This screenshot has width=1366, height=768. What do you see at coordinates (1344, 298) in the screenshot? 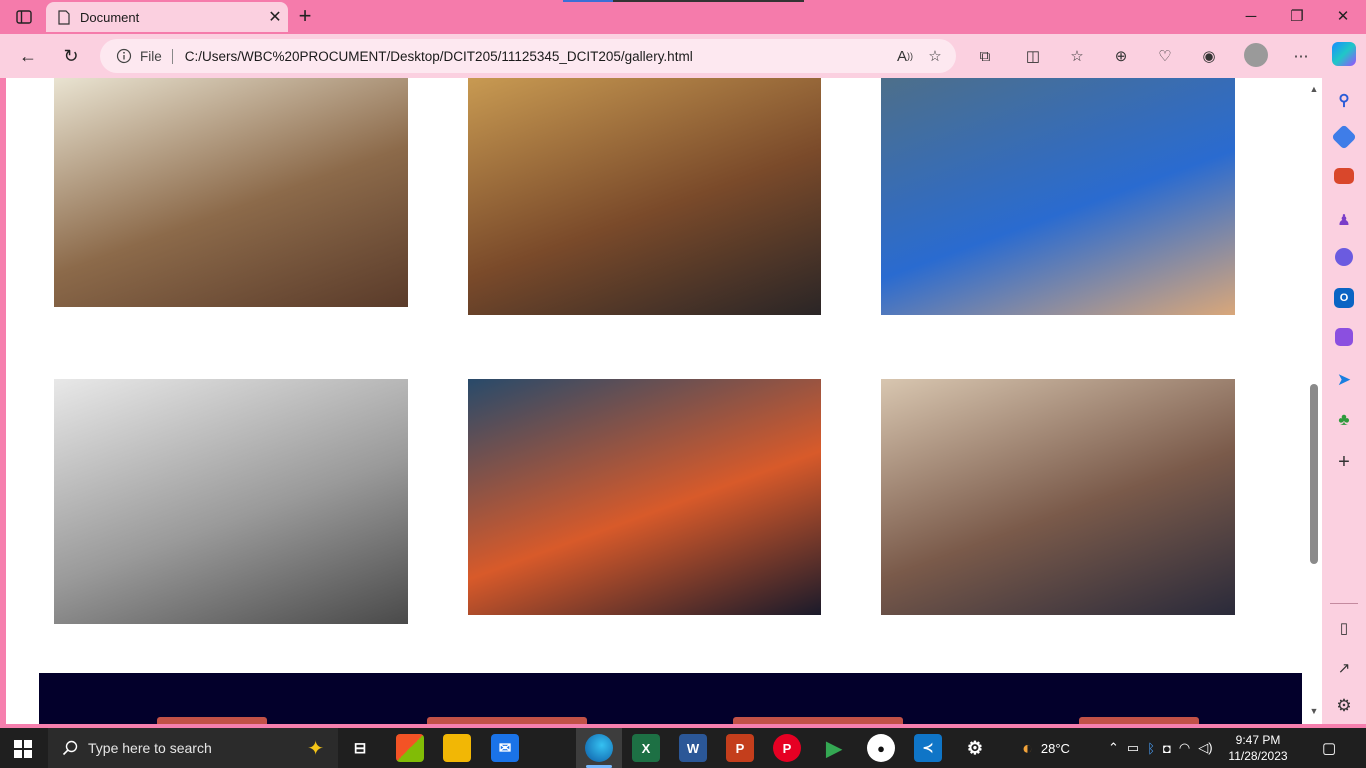
I see `outlook-icon: O` at bounding box center [1344, 298].